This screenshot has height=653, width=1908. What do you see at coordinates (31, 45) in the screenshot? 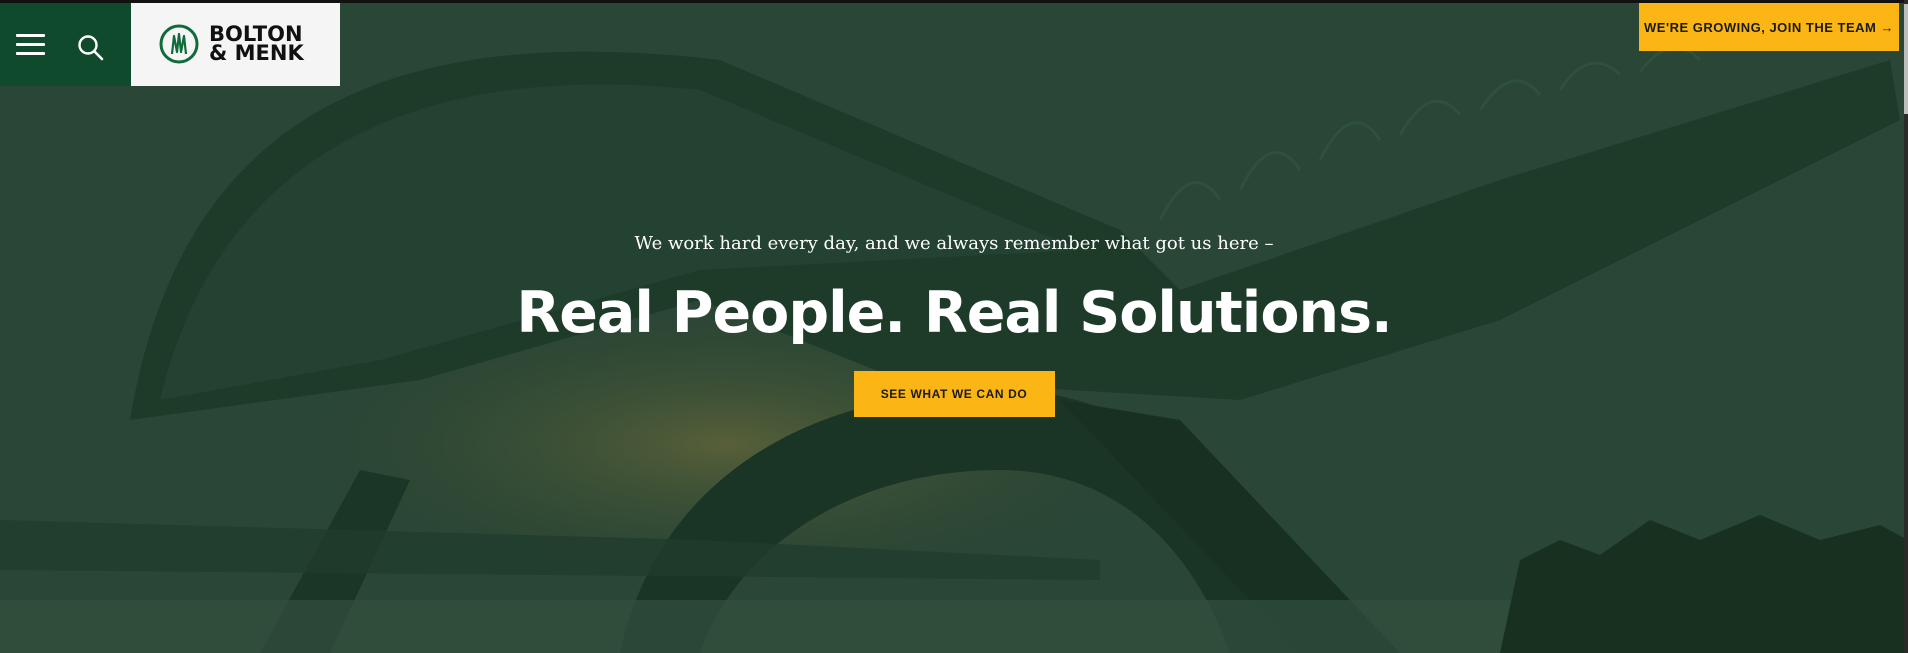
I see `hamburger-menu-icon` at bounding box center [31, 45].